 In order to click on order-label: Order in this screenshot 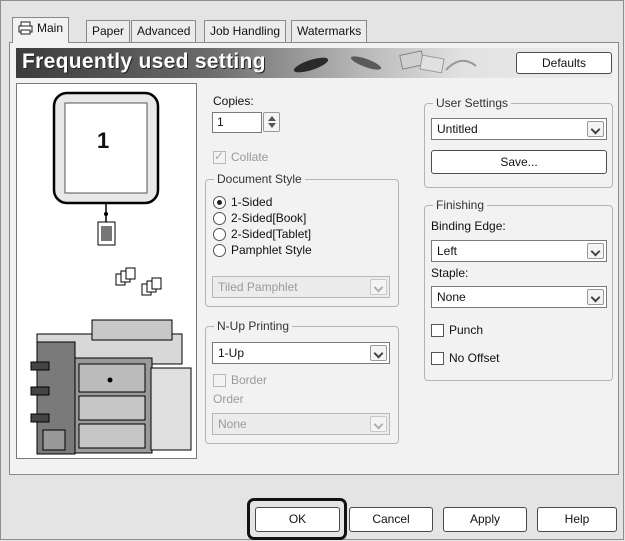, I will do `click(228, 399)`.